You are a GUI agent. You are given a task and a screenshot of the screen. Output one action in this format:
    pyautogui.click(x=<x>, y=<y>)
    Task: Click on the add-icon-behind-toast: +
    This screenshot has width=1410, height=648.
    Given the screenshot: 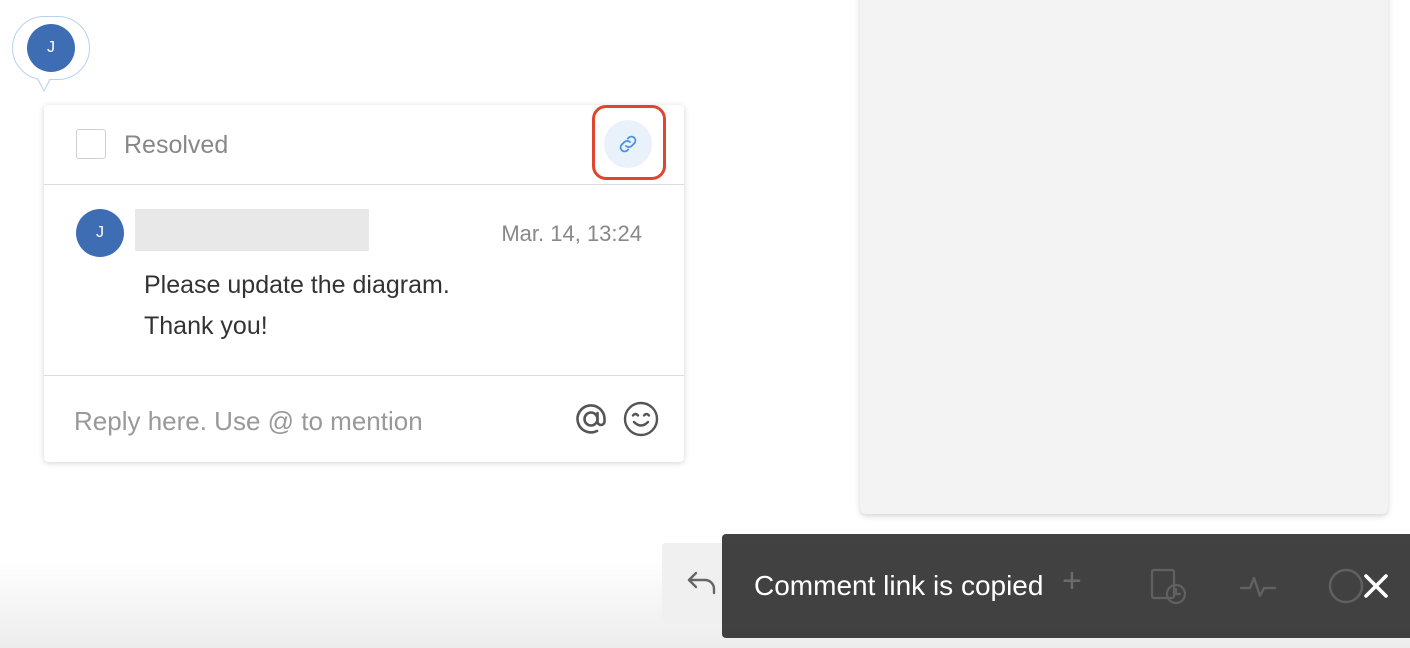 What is the action you would take?
    pyautogui.click(x=1072, y=581)
    